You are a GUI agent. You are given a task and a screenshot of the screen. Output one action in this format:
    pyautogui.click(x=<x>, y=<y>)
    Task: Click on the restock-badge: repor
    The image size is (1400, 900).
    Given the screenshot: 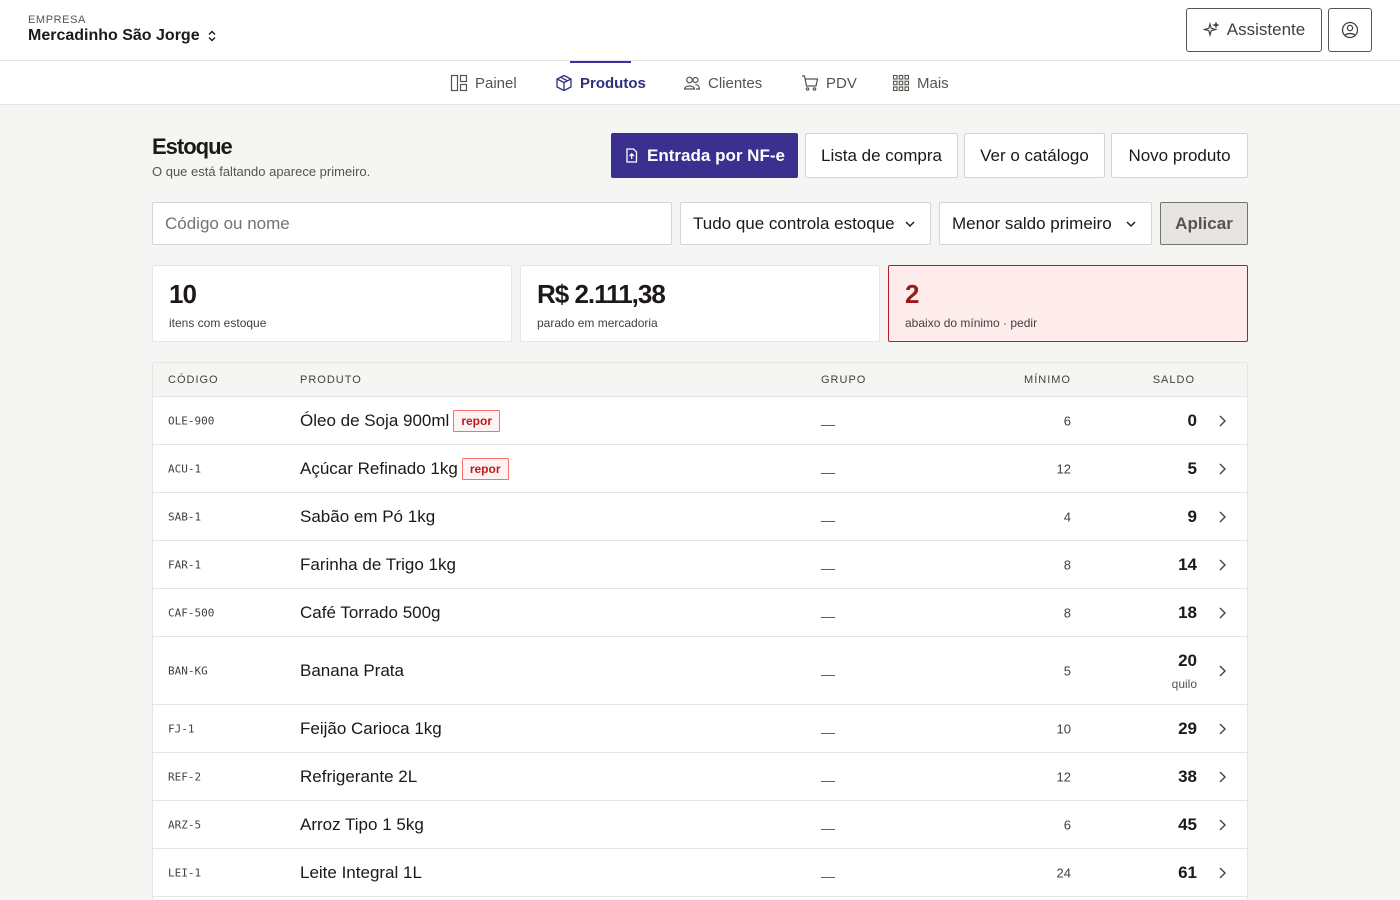 What is the action you would take?
    pyautogui.click(x=485, y=468)
    